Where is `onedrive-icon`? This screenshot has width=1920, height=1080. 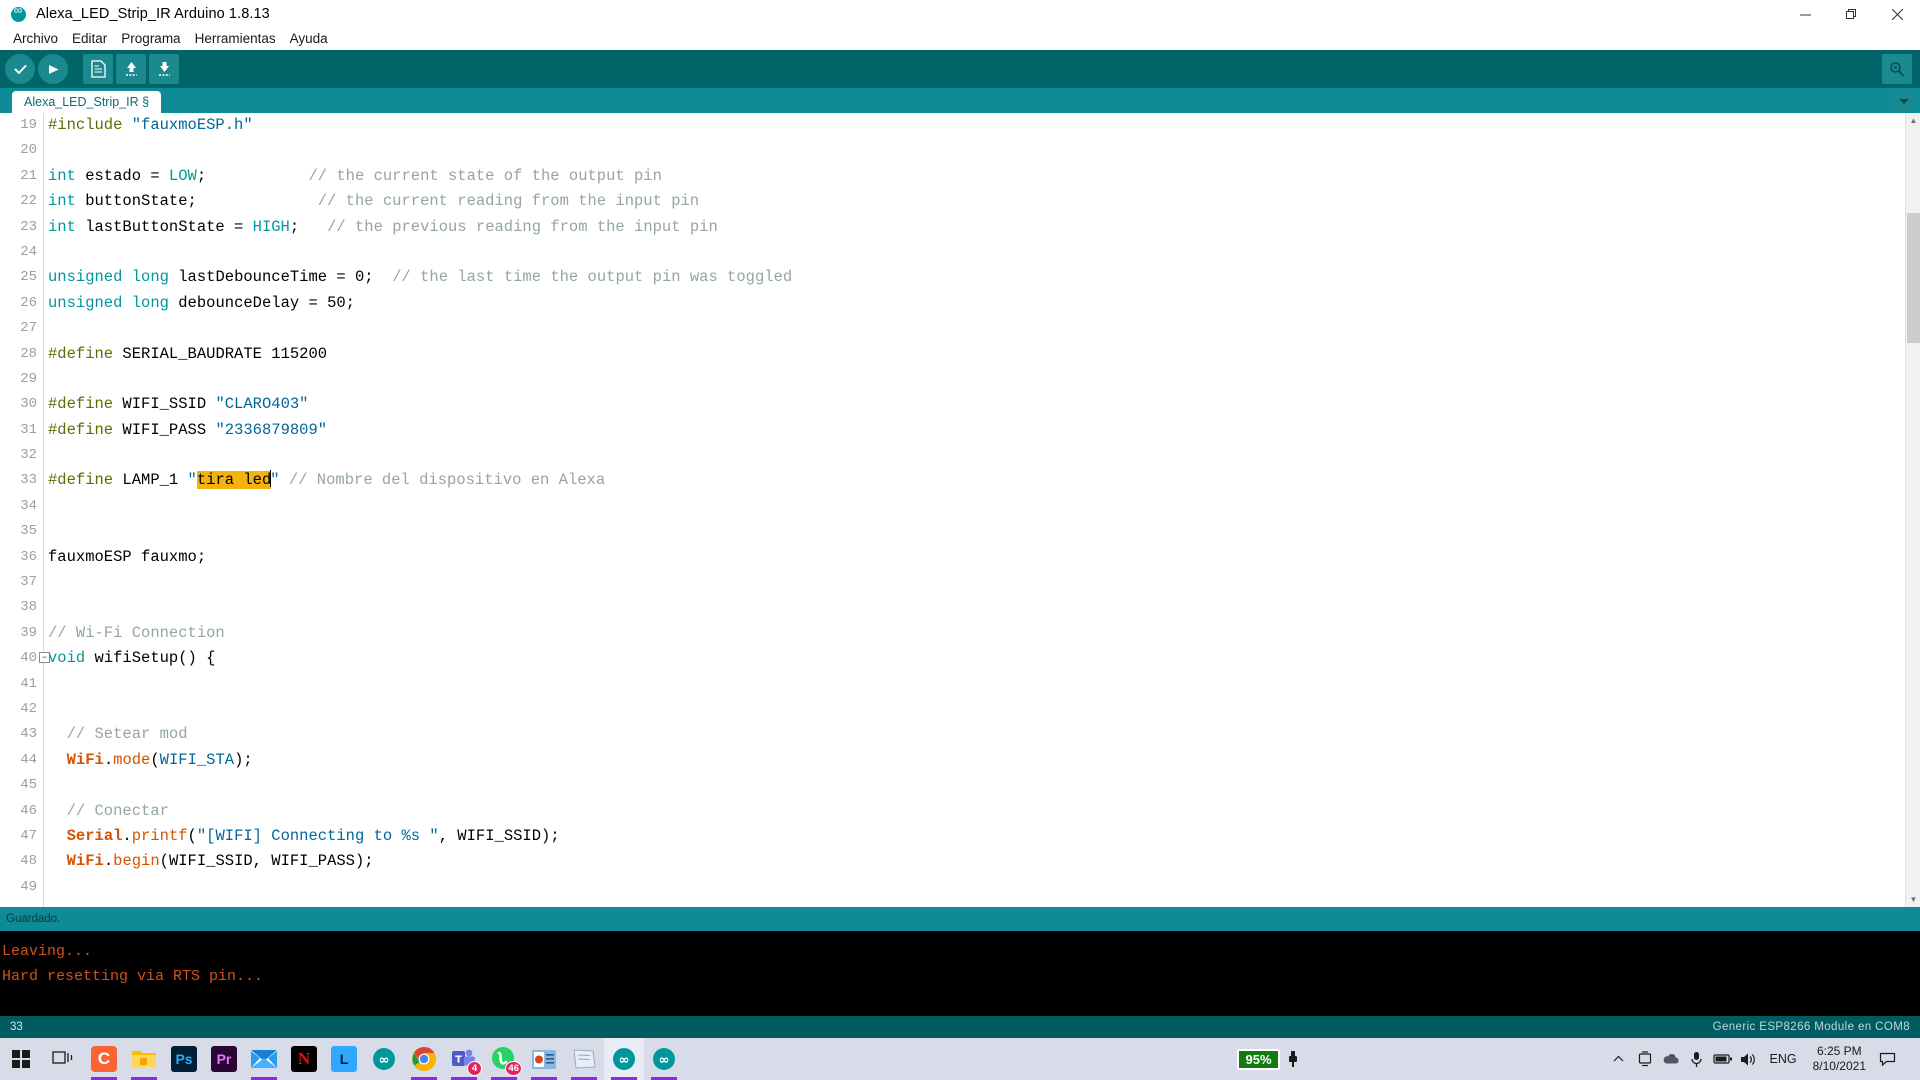 onedrive-icon is located at coordinates (1671, 1059).